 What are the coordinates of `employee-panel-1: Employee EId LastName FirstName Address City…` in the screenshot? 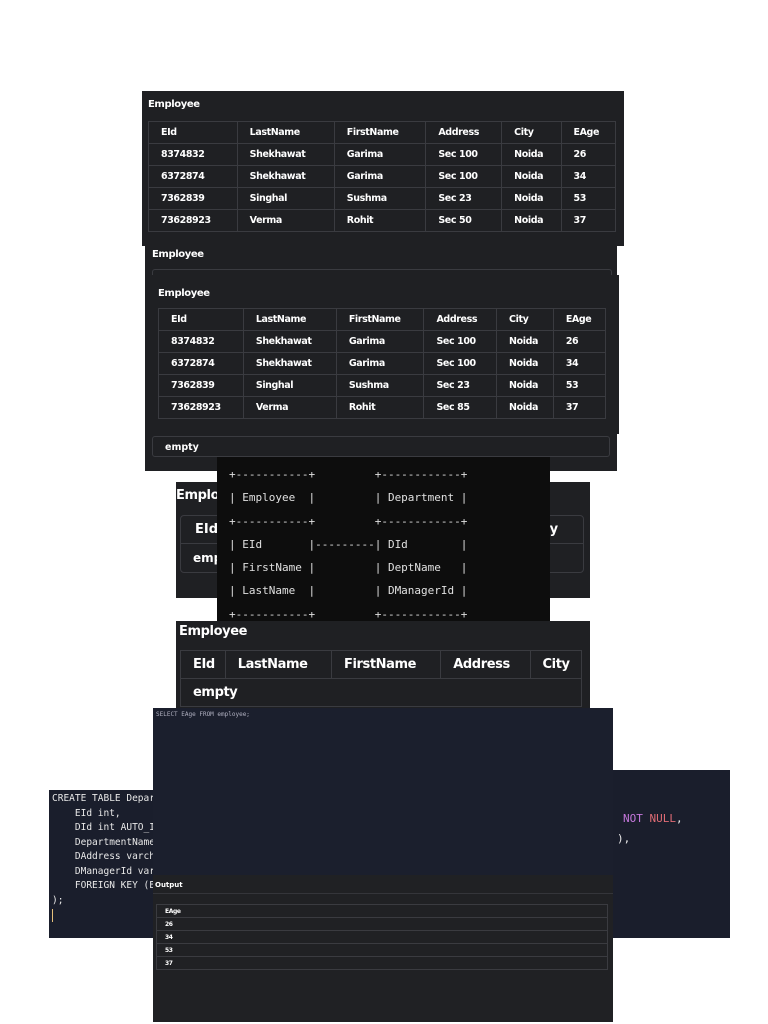 It's located at (383, 168).